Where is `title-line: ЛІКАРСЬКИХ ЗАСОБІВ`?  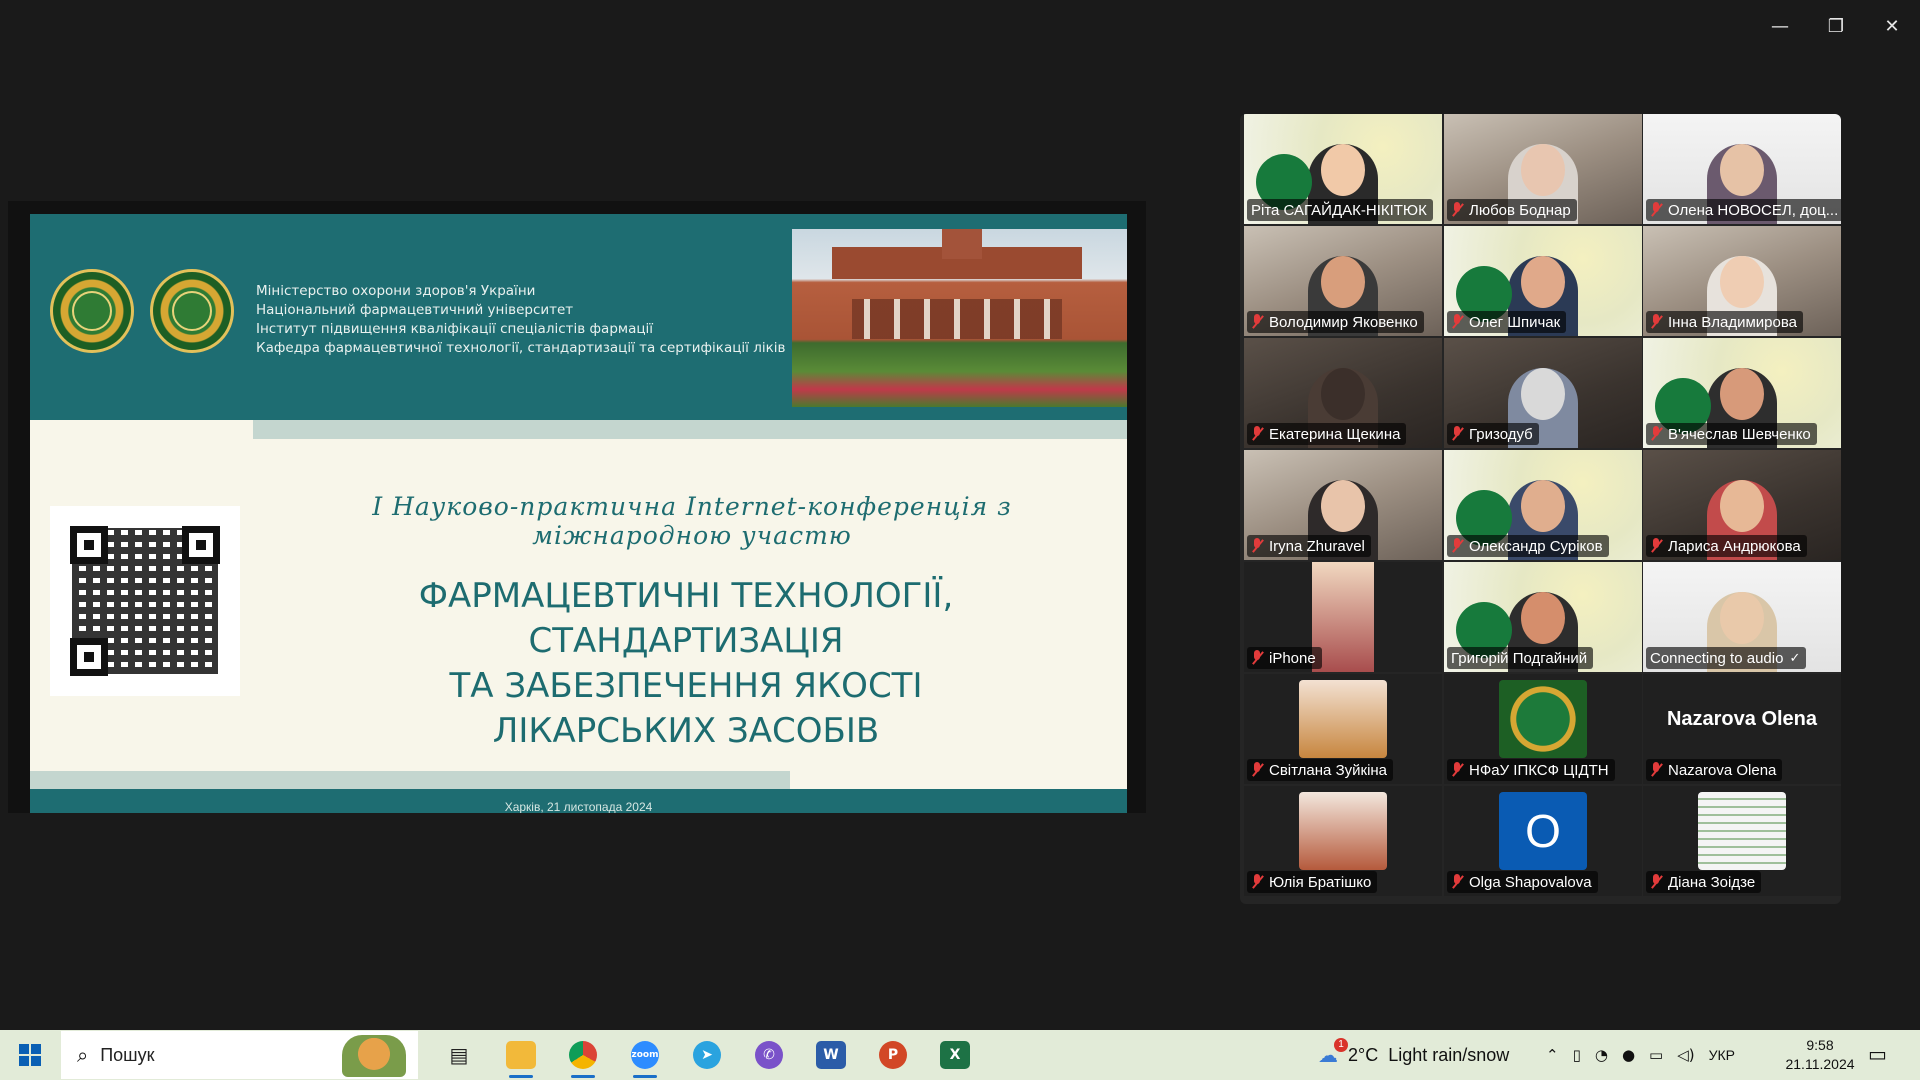
title-line: ЛІКАРСЬКИХ ЗАСОБІВ is located at coordinates (686, 731).